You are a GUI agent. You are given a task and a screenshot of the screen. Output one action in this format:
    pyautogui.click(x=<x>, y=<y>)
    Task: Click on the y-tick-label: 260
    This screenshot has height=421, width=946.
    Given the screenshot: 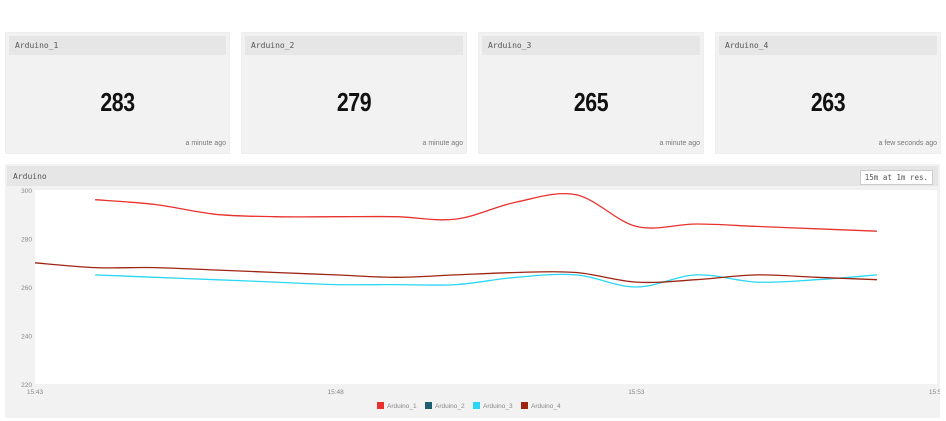 What is the action you would take?
    pyautogui.click(x=26, y=288)
    